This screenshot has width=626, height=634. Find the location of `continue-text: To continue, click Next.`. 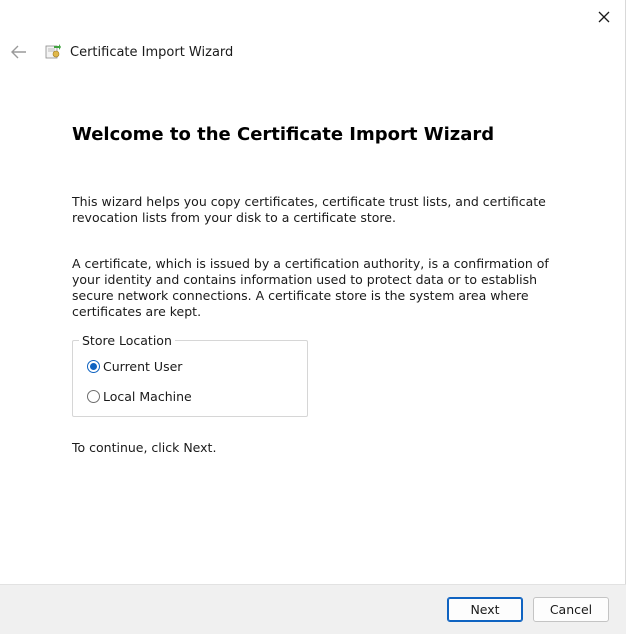

continue-text: To continue, click Next. is located at coordinates (144, 447).